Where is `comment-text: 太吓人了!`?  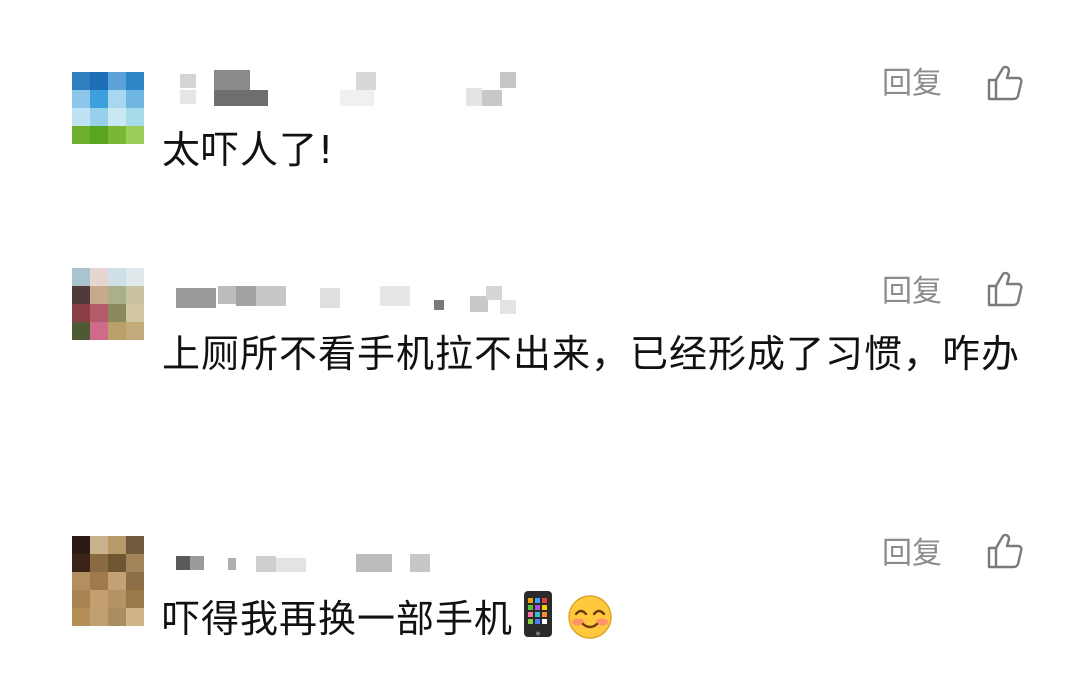
comment-text: 太吓人了! is located at coordinates (248, 150).